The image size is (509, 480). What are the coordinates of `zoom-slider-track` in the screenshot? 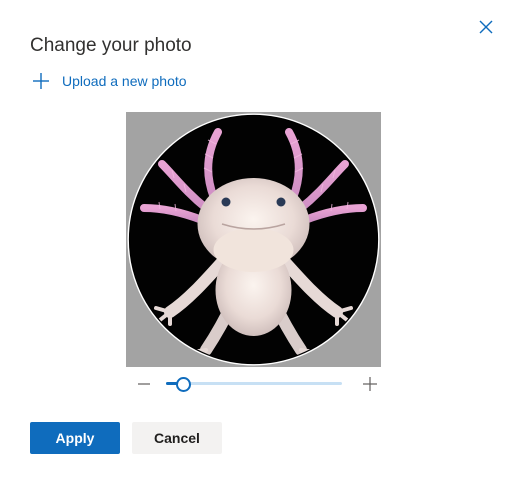 It's located at (254, 383).